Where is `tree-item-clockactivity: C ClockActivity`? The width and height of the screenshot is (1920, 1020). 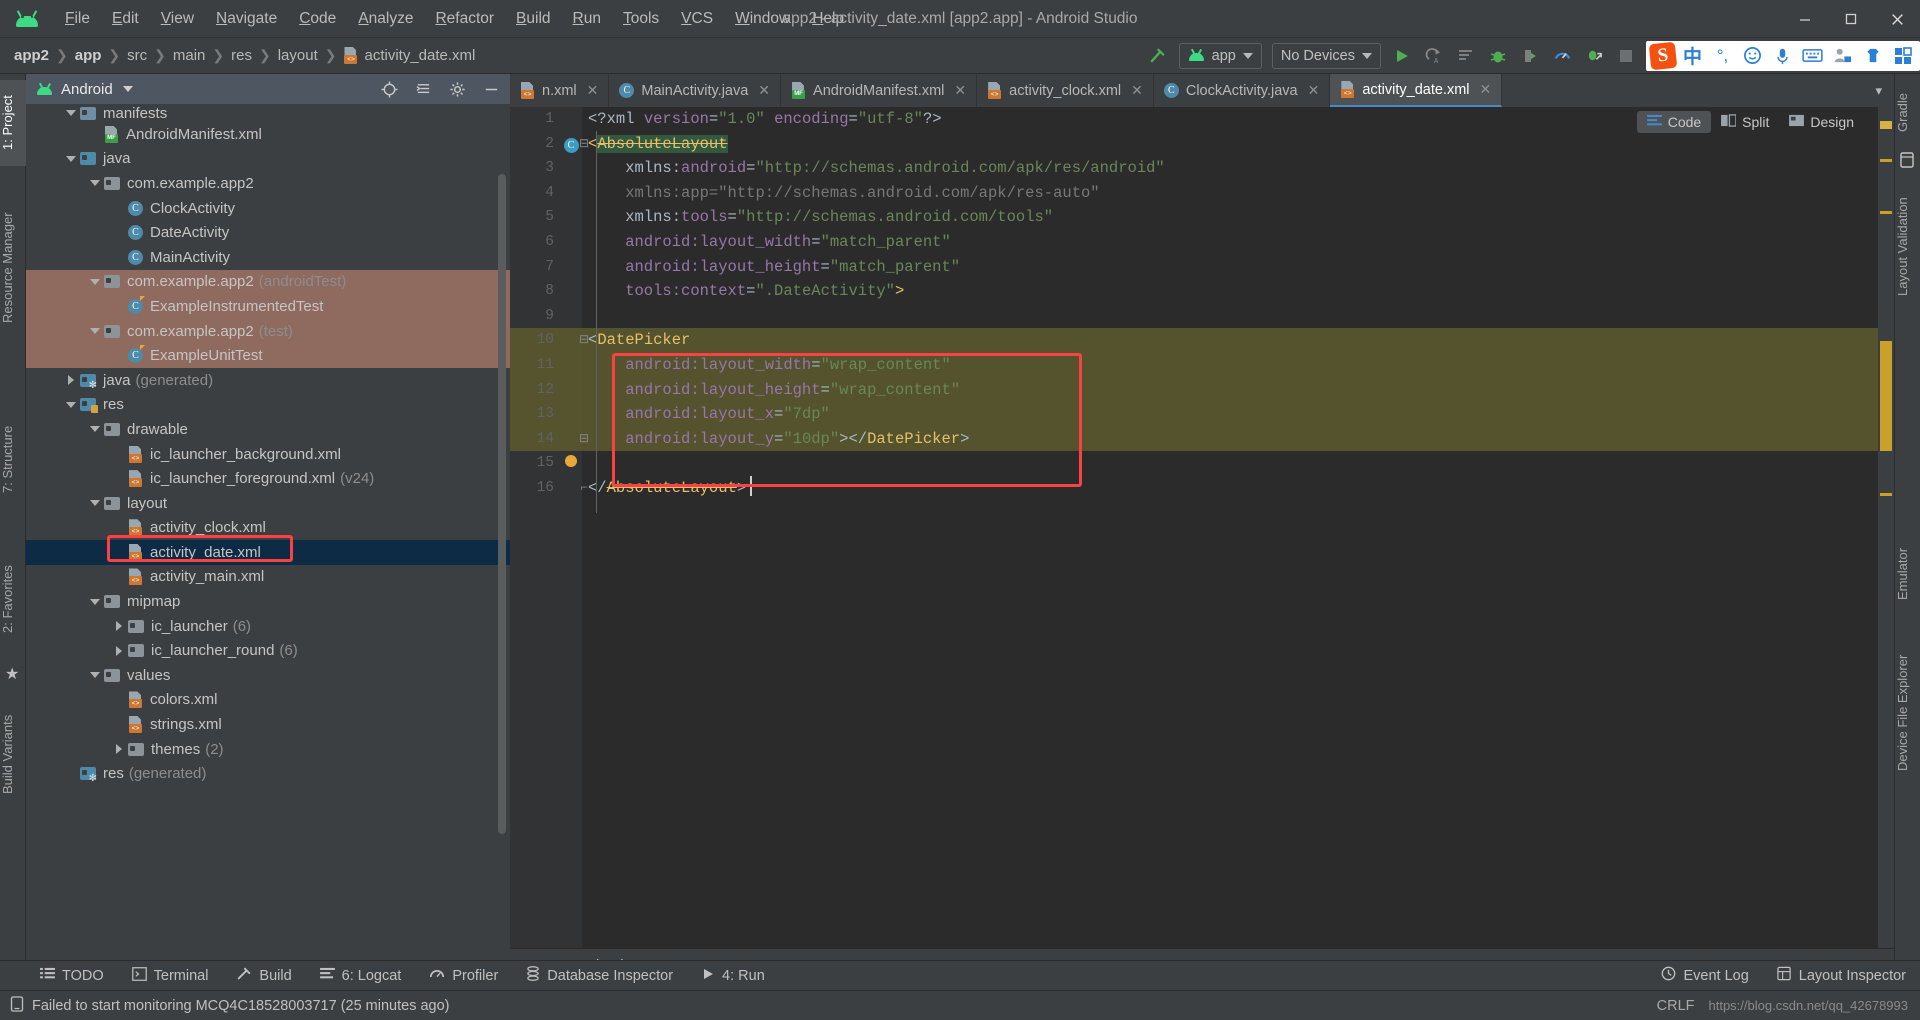 tree-item-clockactivity: C ClockActivity is located at coordinates (268, 208).